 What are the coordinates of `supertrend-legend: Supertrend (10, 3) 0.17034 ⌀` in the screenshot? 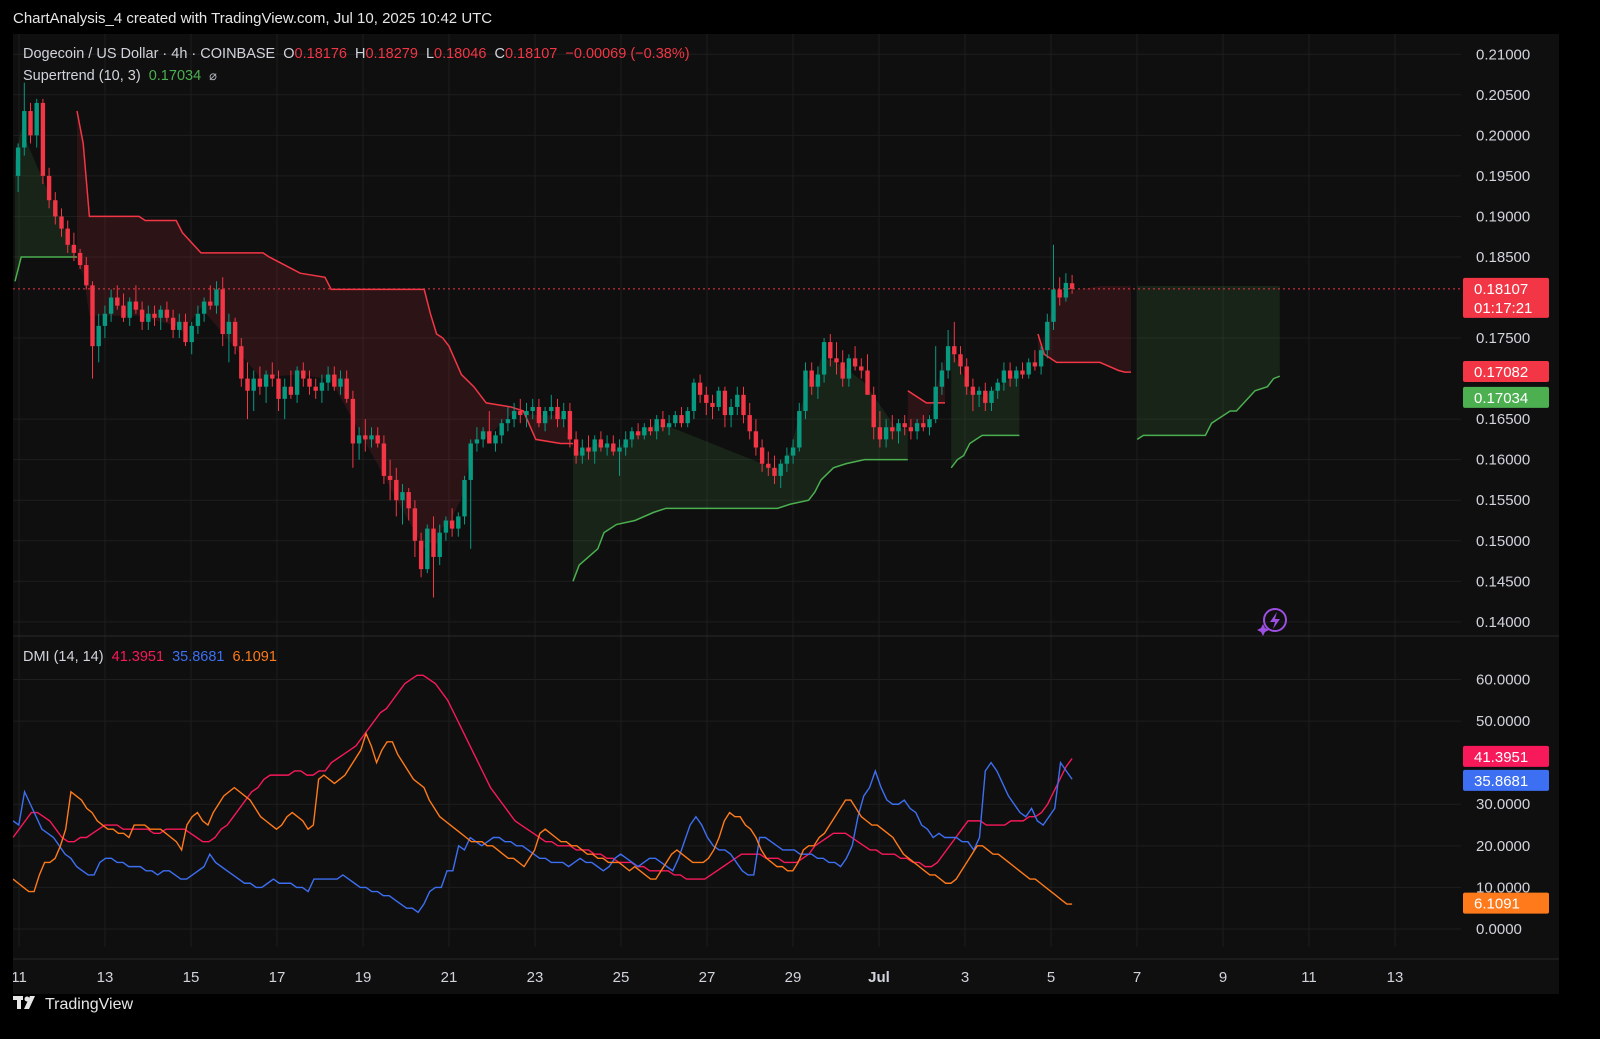 It's located at (122, 76).